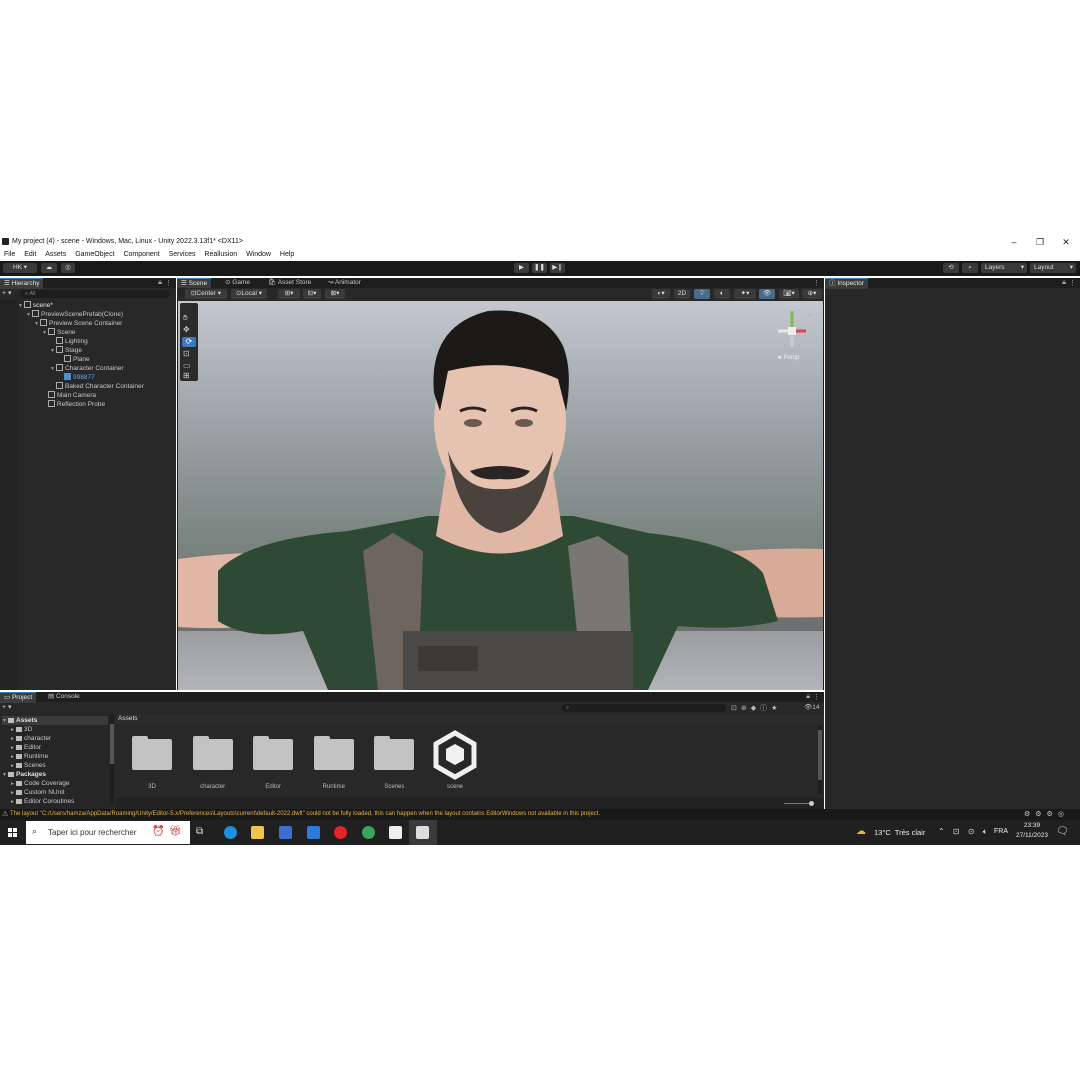 The image size is (1080, 1080). What do you see at coordinates (185, 318) in the screenshot?
I see `hand-tool-icon: ✋︎` at bounding box center [185, 318].